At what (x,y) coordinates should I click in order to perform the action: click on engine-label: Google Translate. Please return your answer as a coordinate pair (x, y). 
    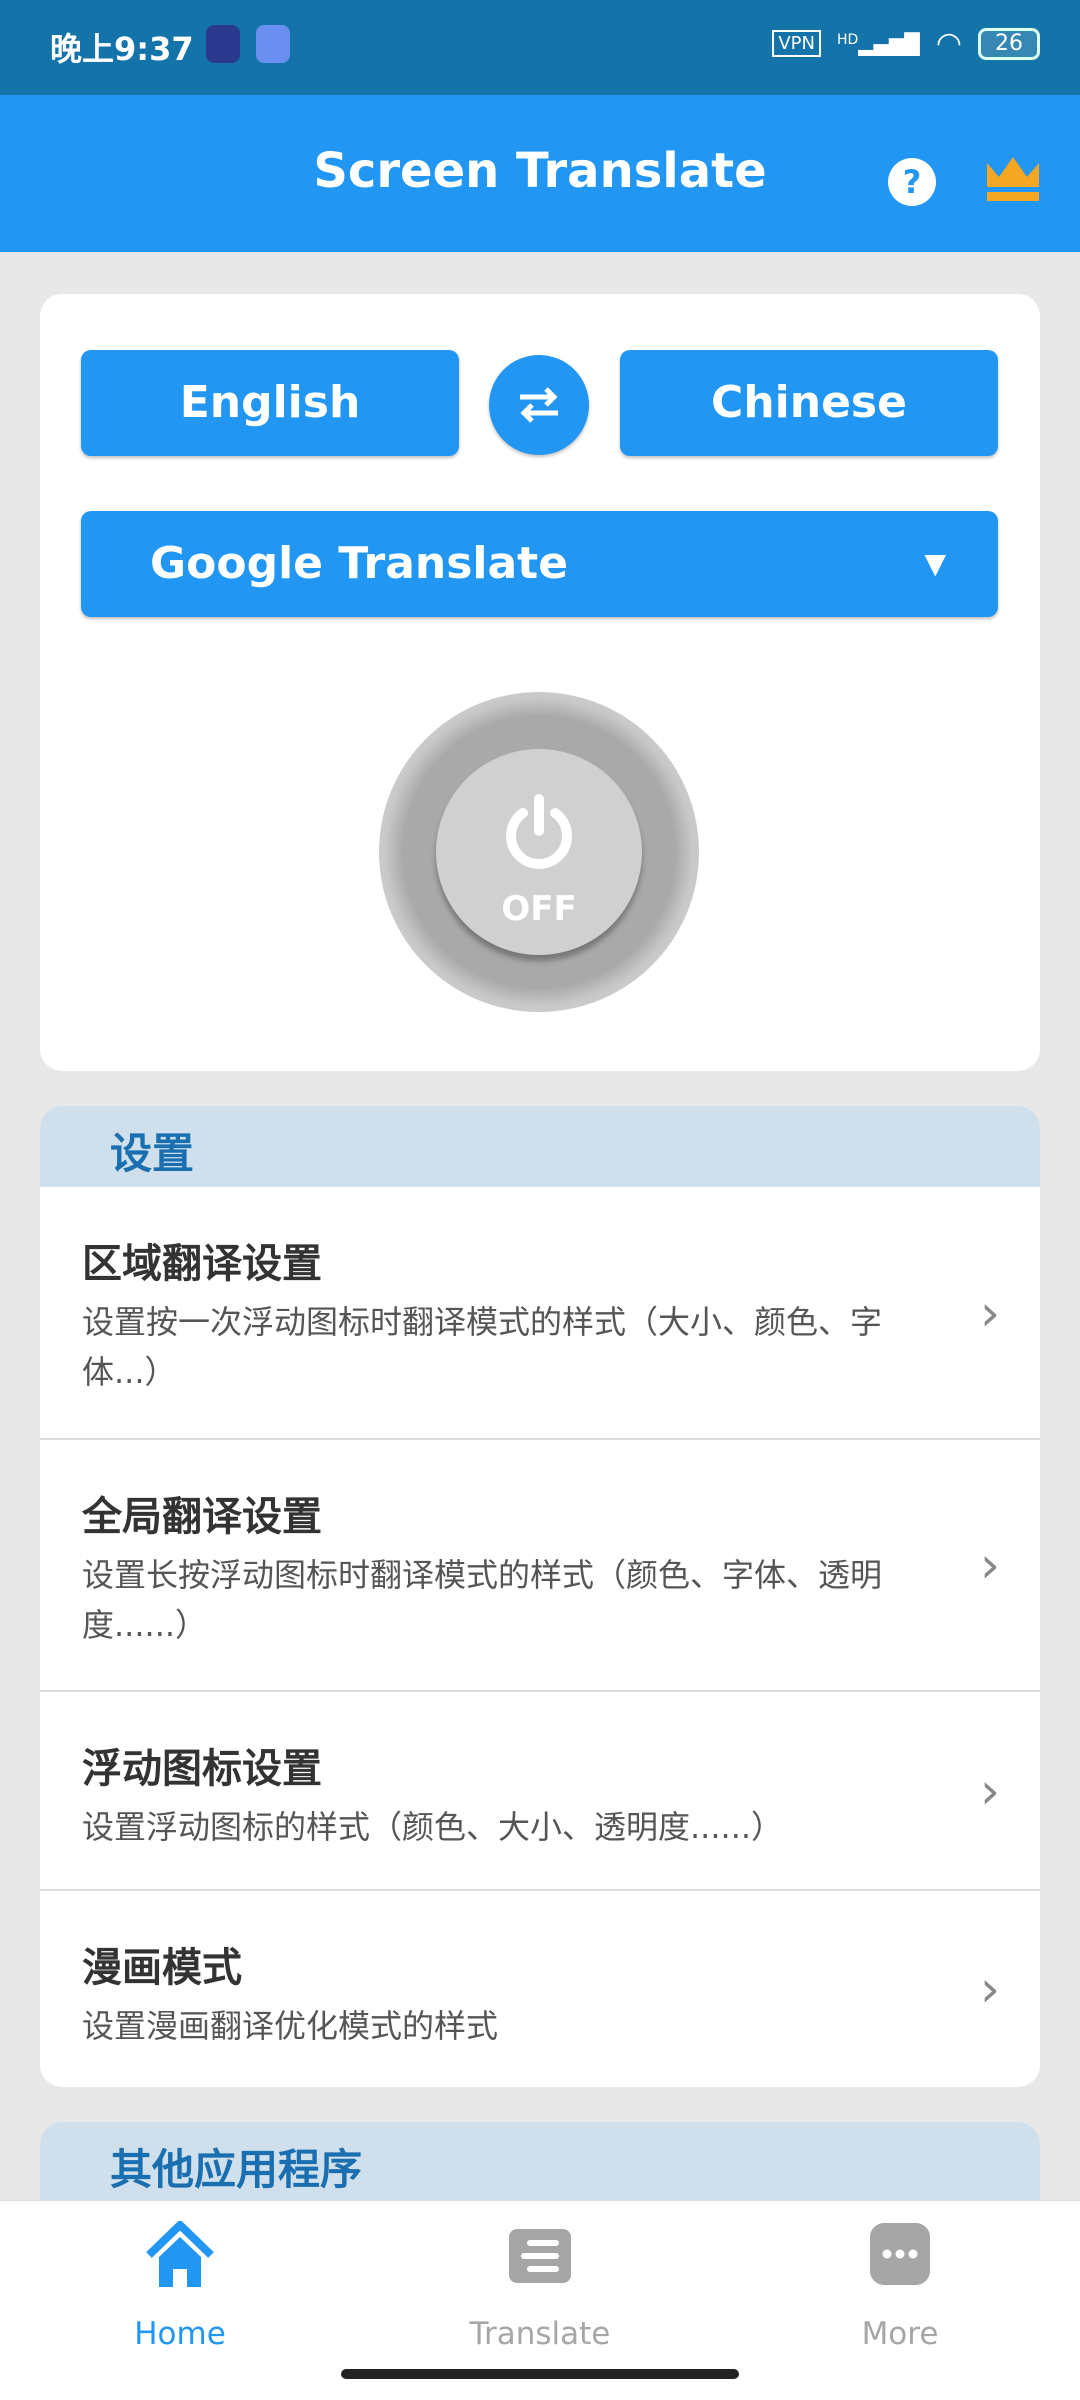
    Looking at the image, I should click on (359, 563).